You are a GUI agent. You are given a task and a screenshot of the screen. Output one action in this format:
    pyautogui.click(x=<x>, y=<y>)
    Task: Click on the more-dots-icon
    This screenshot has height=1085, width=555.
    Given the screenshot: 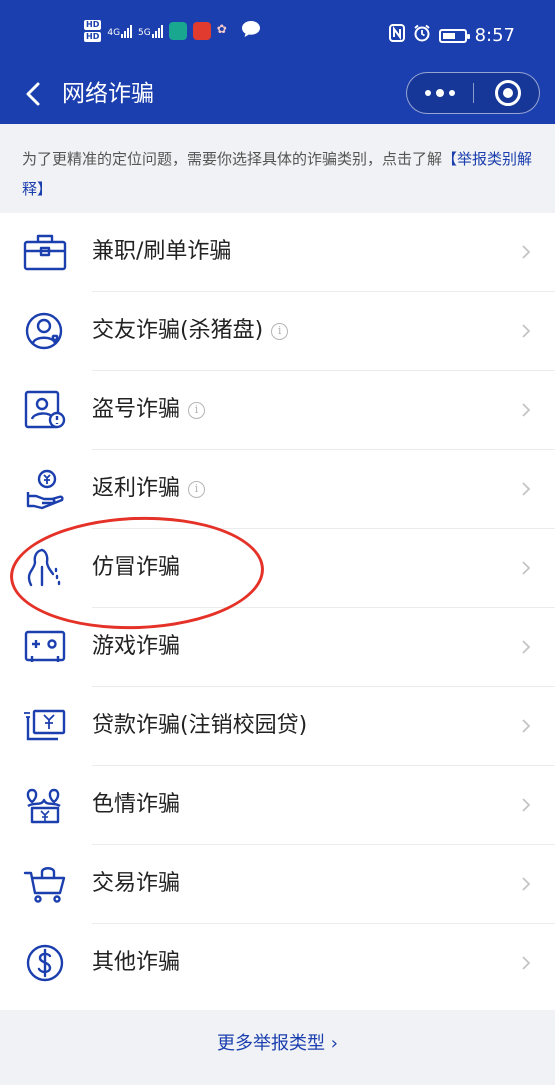 What is the action you would take?
    pyautogui.click(x=440, y=92)
    